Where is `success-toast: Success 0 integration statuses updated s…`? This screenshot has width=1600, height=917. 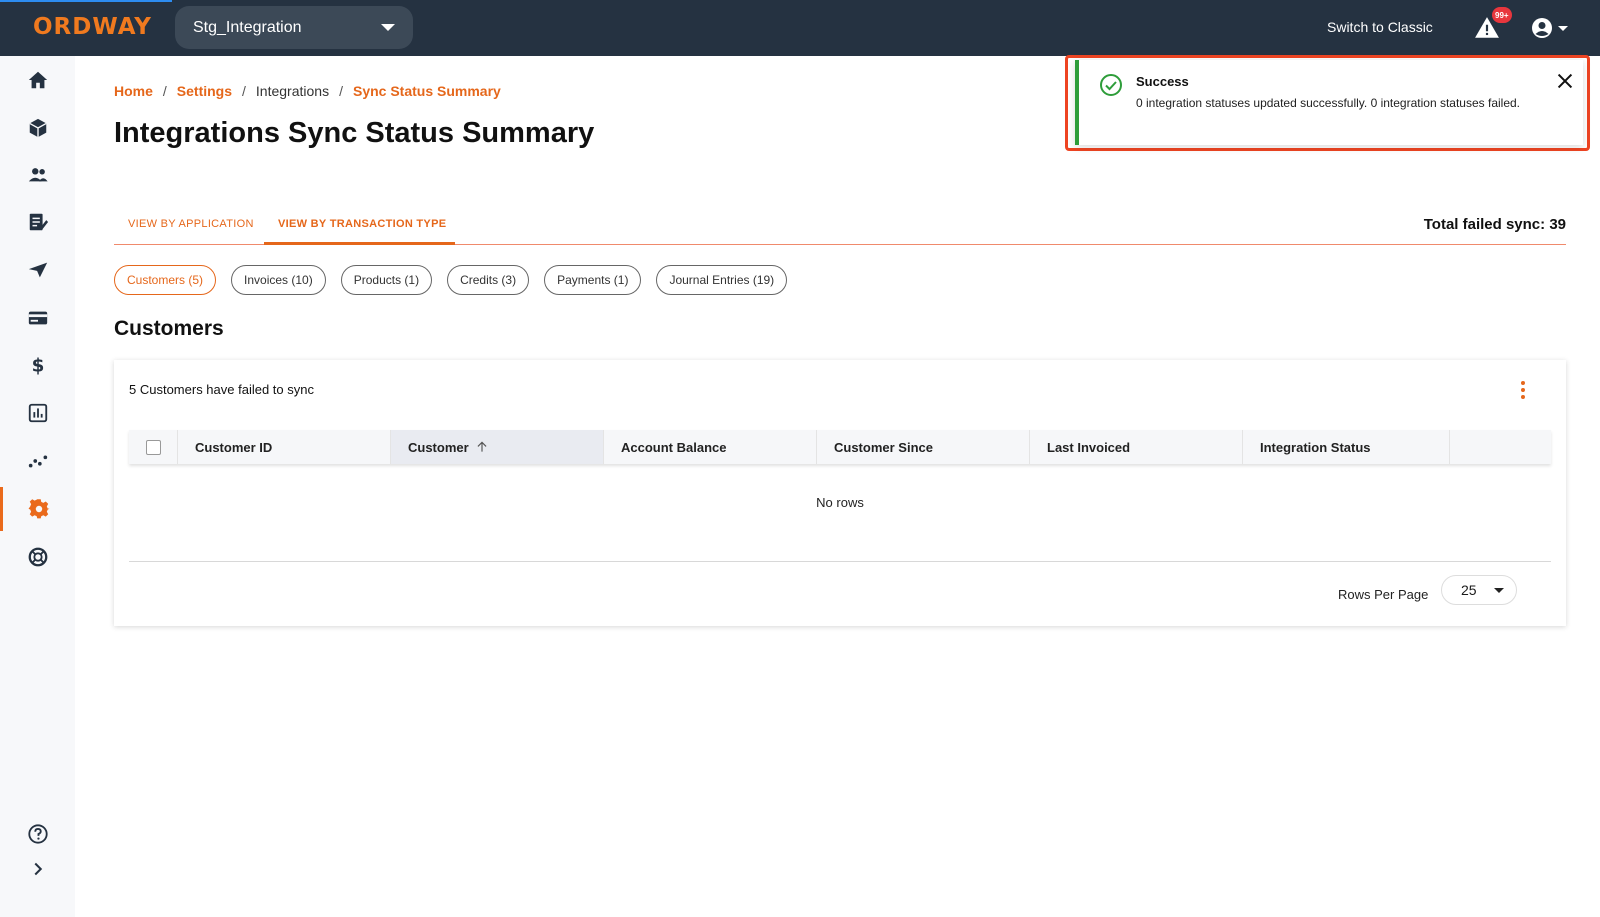 success-toast: Success 0 integration statuses updated s… is located at coordinates (1329, 102).